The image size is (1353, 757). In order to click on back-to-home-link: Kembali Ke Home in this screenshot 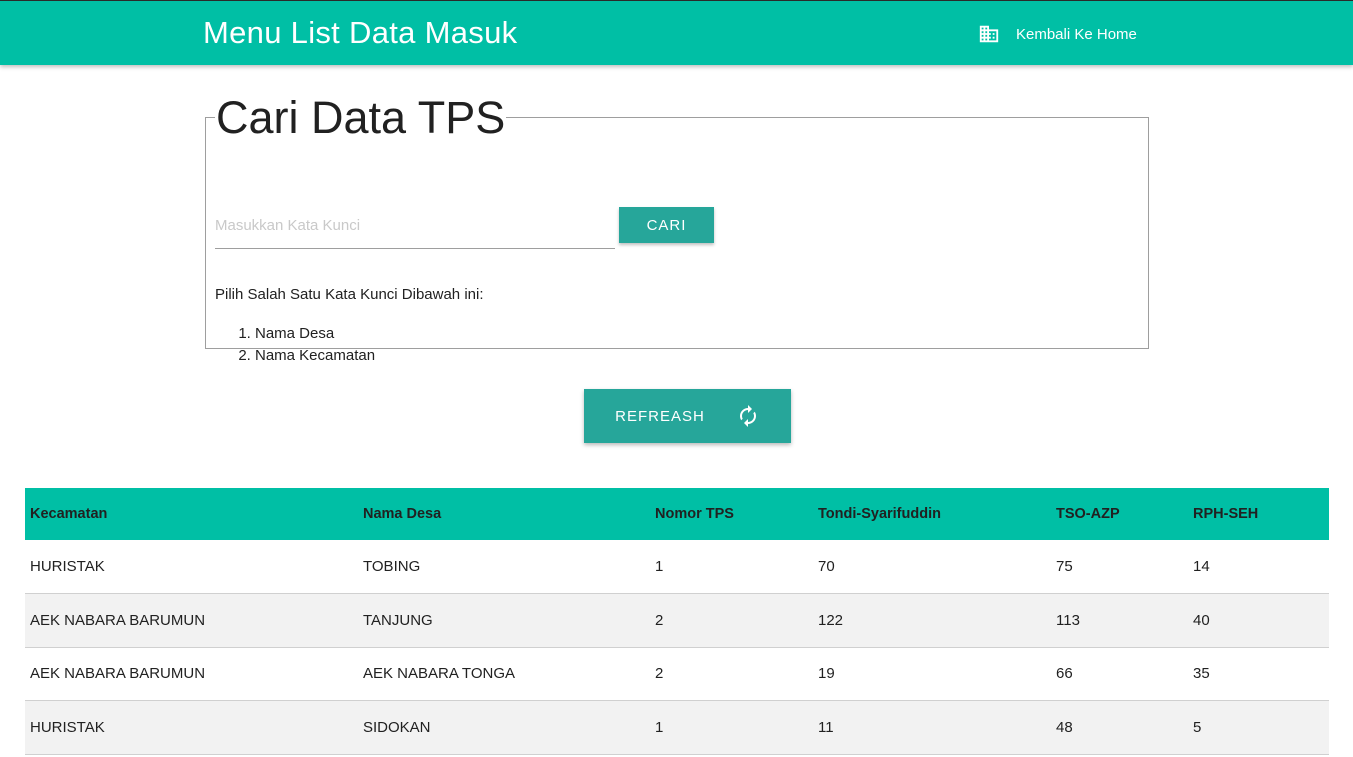, I will do `click(1057, 34)`.